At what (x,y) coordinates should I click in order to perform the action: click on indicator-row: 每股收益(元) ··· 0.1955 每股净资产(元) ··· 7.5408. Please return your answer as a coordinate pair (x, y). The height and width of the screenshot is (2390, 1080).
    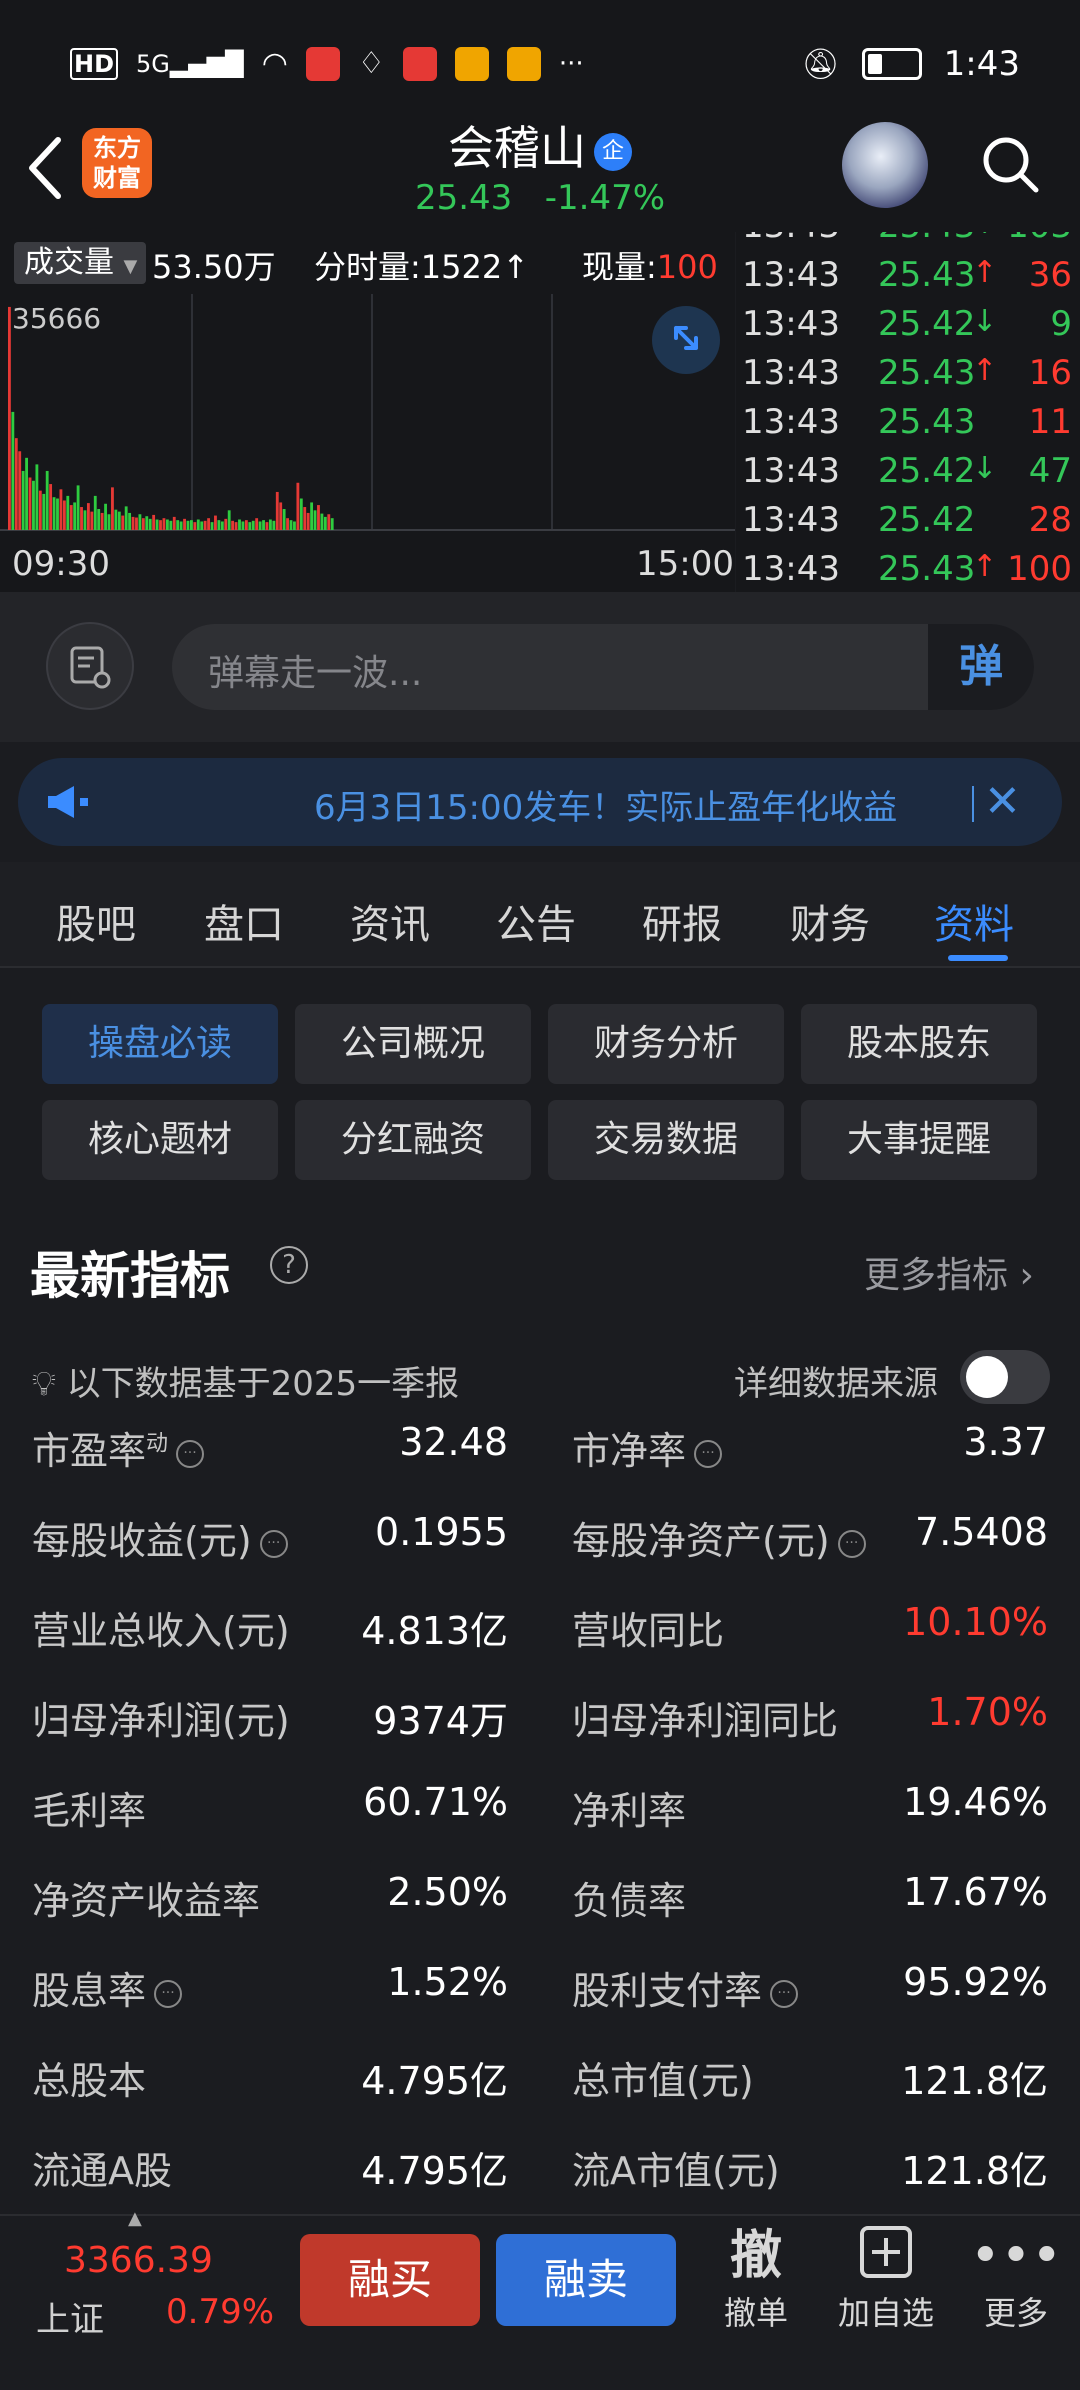
    Looking at the image, I should click on (540, 1540).